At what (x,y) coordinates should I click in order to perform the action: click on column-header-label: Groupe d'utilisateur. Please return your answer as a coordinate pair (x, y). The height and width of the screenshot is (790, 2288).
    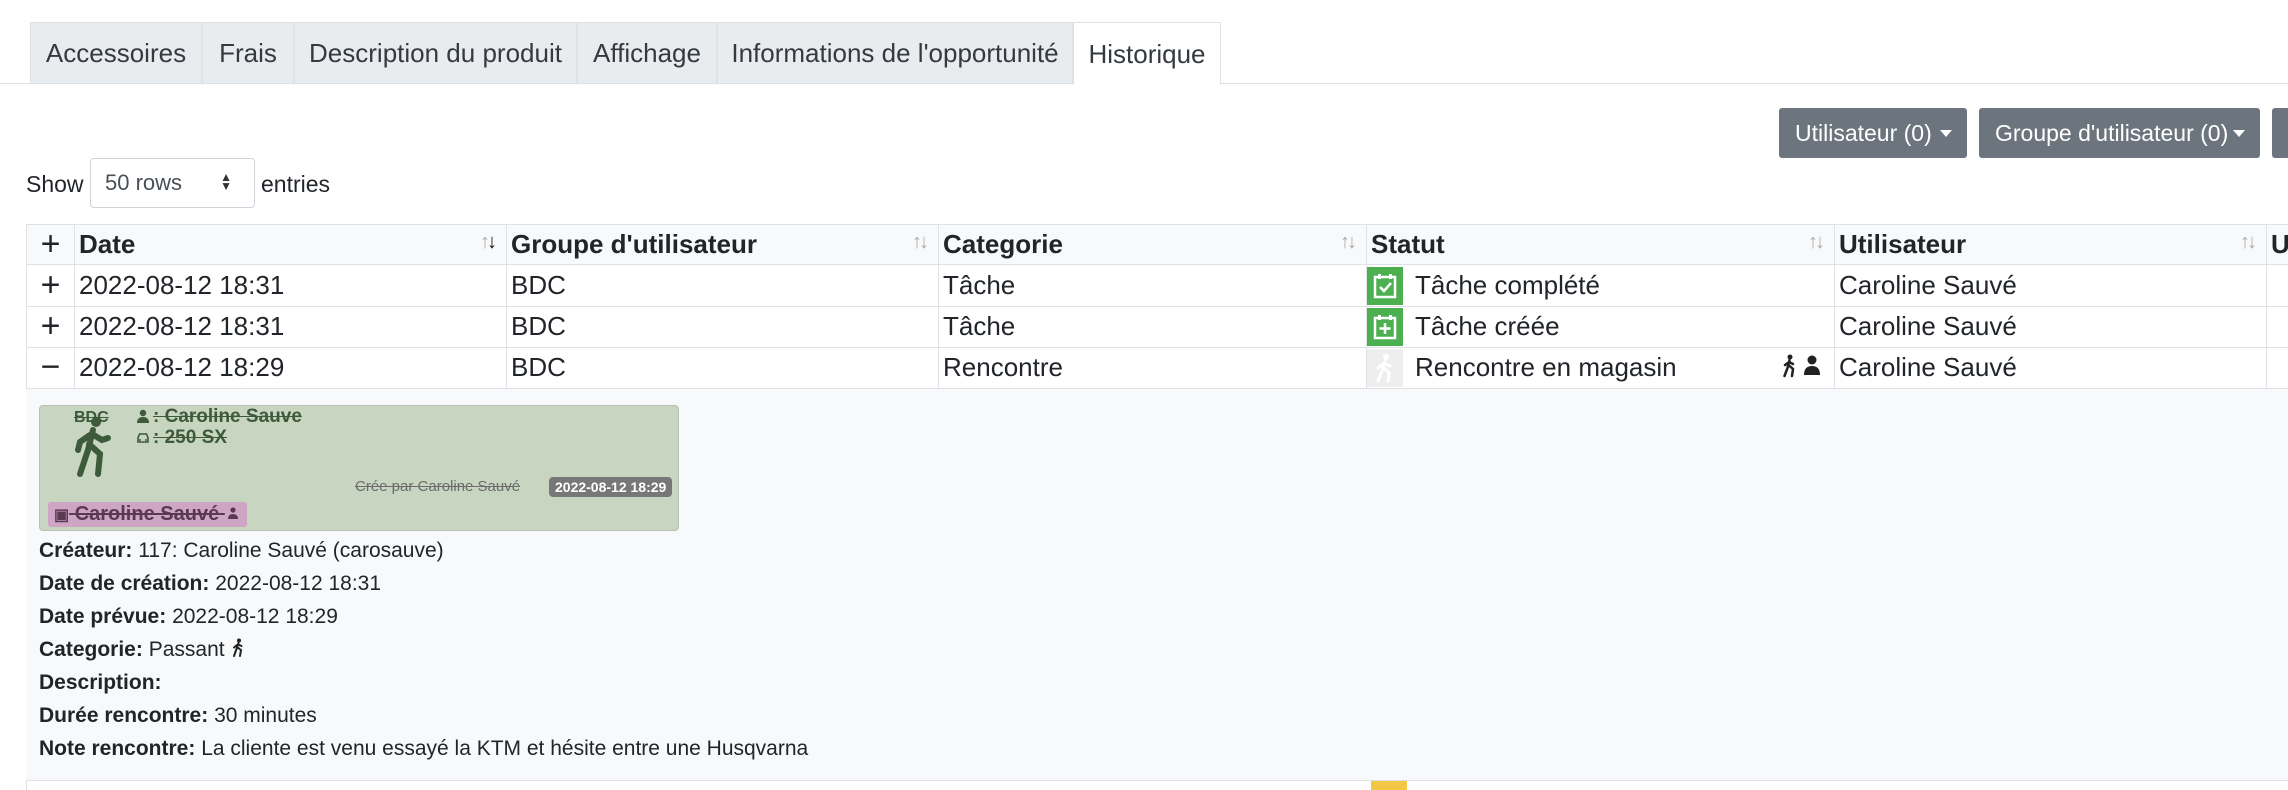
    Looking at the image, I should click on (634, 244).